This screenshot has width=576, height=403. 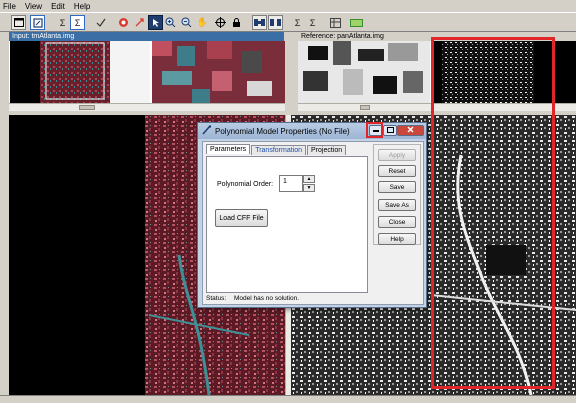 I want to click on close-window-button, so click(x=410, y=130).